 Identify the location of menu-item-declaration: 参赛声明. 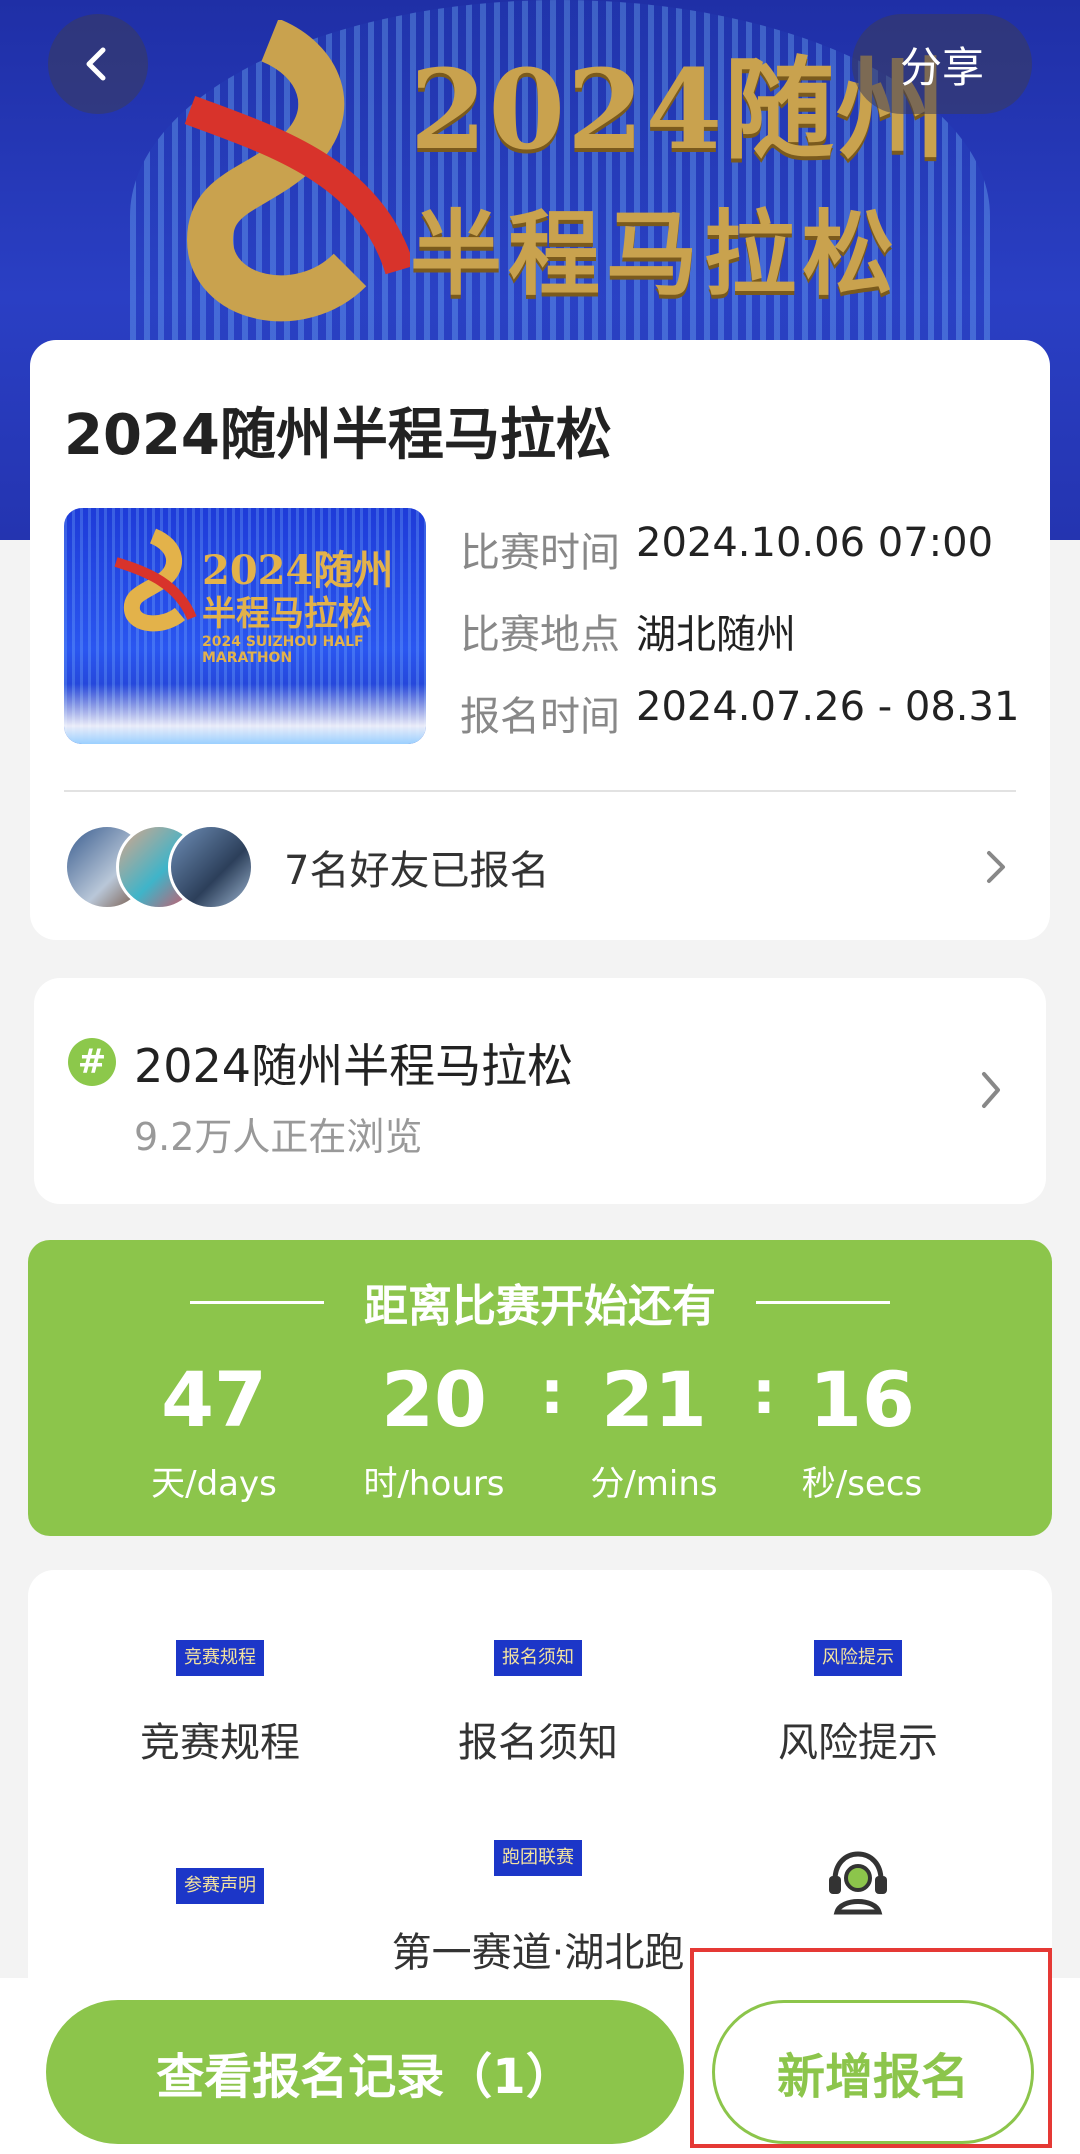
(220, 1886).